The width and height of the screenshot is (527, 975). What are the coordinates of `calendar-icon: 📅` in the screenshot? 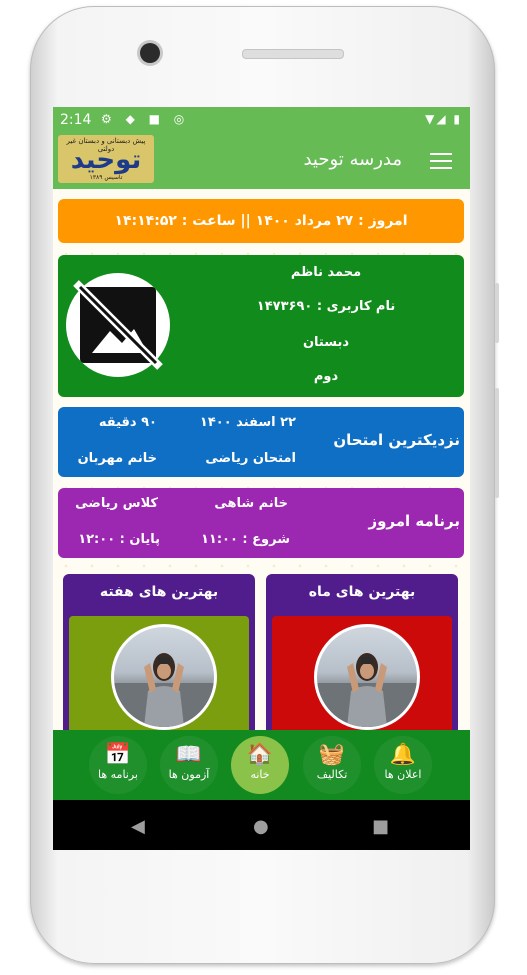 It's located at (118, 754).